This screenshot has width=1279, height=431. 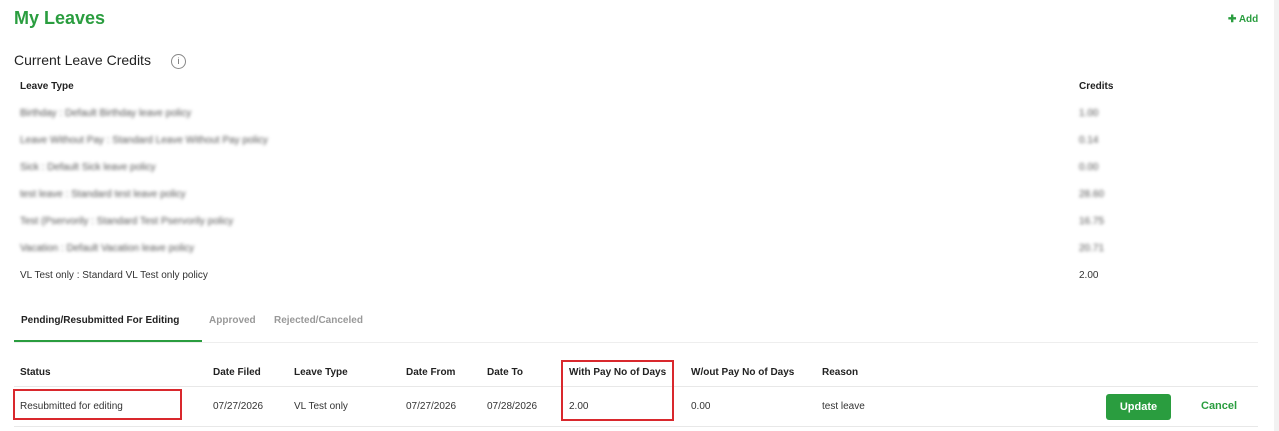 What do you see at coordinates (1092, 248) in the screenshot?
I see `credit-value: 20.71` at bounding box center [1092, 248].